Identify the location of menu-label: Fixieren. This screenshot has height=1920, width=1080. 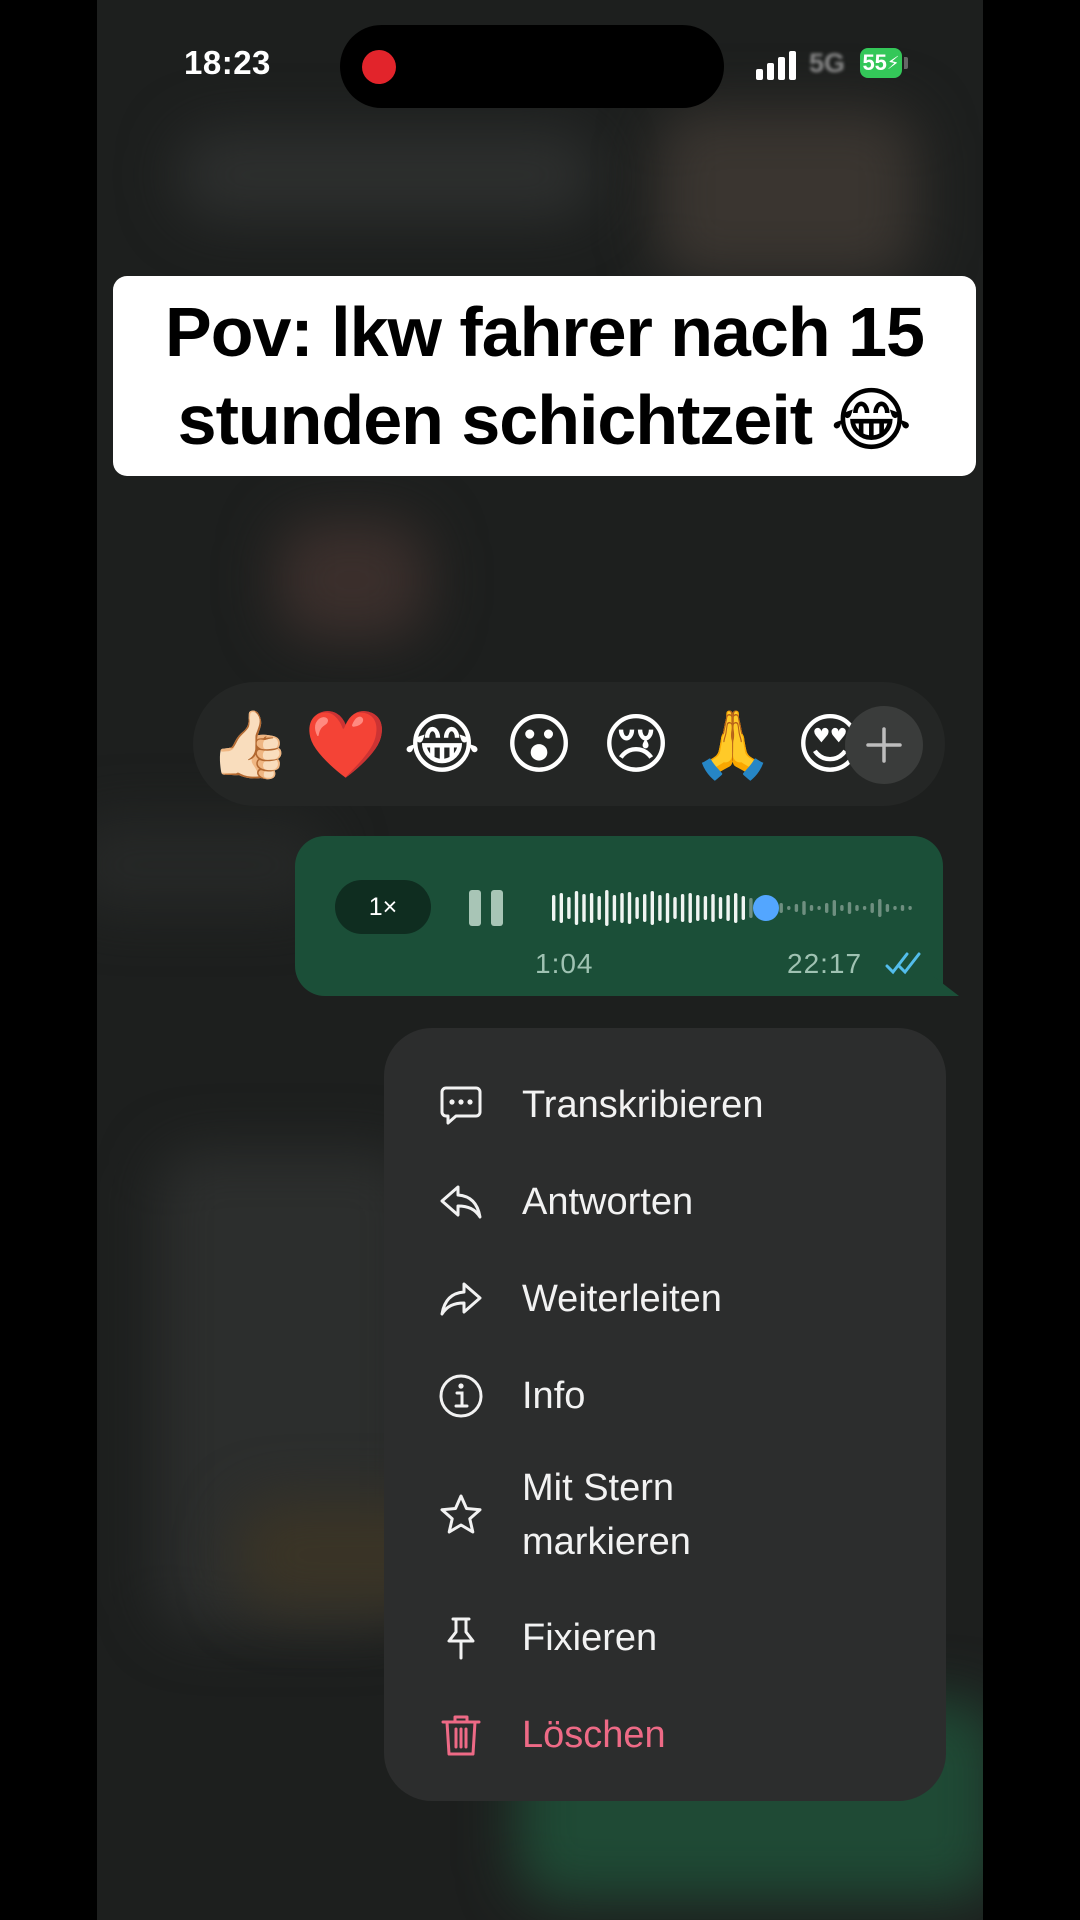
(590, 1638).